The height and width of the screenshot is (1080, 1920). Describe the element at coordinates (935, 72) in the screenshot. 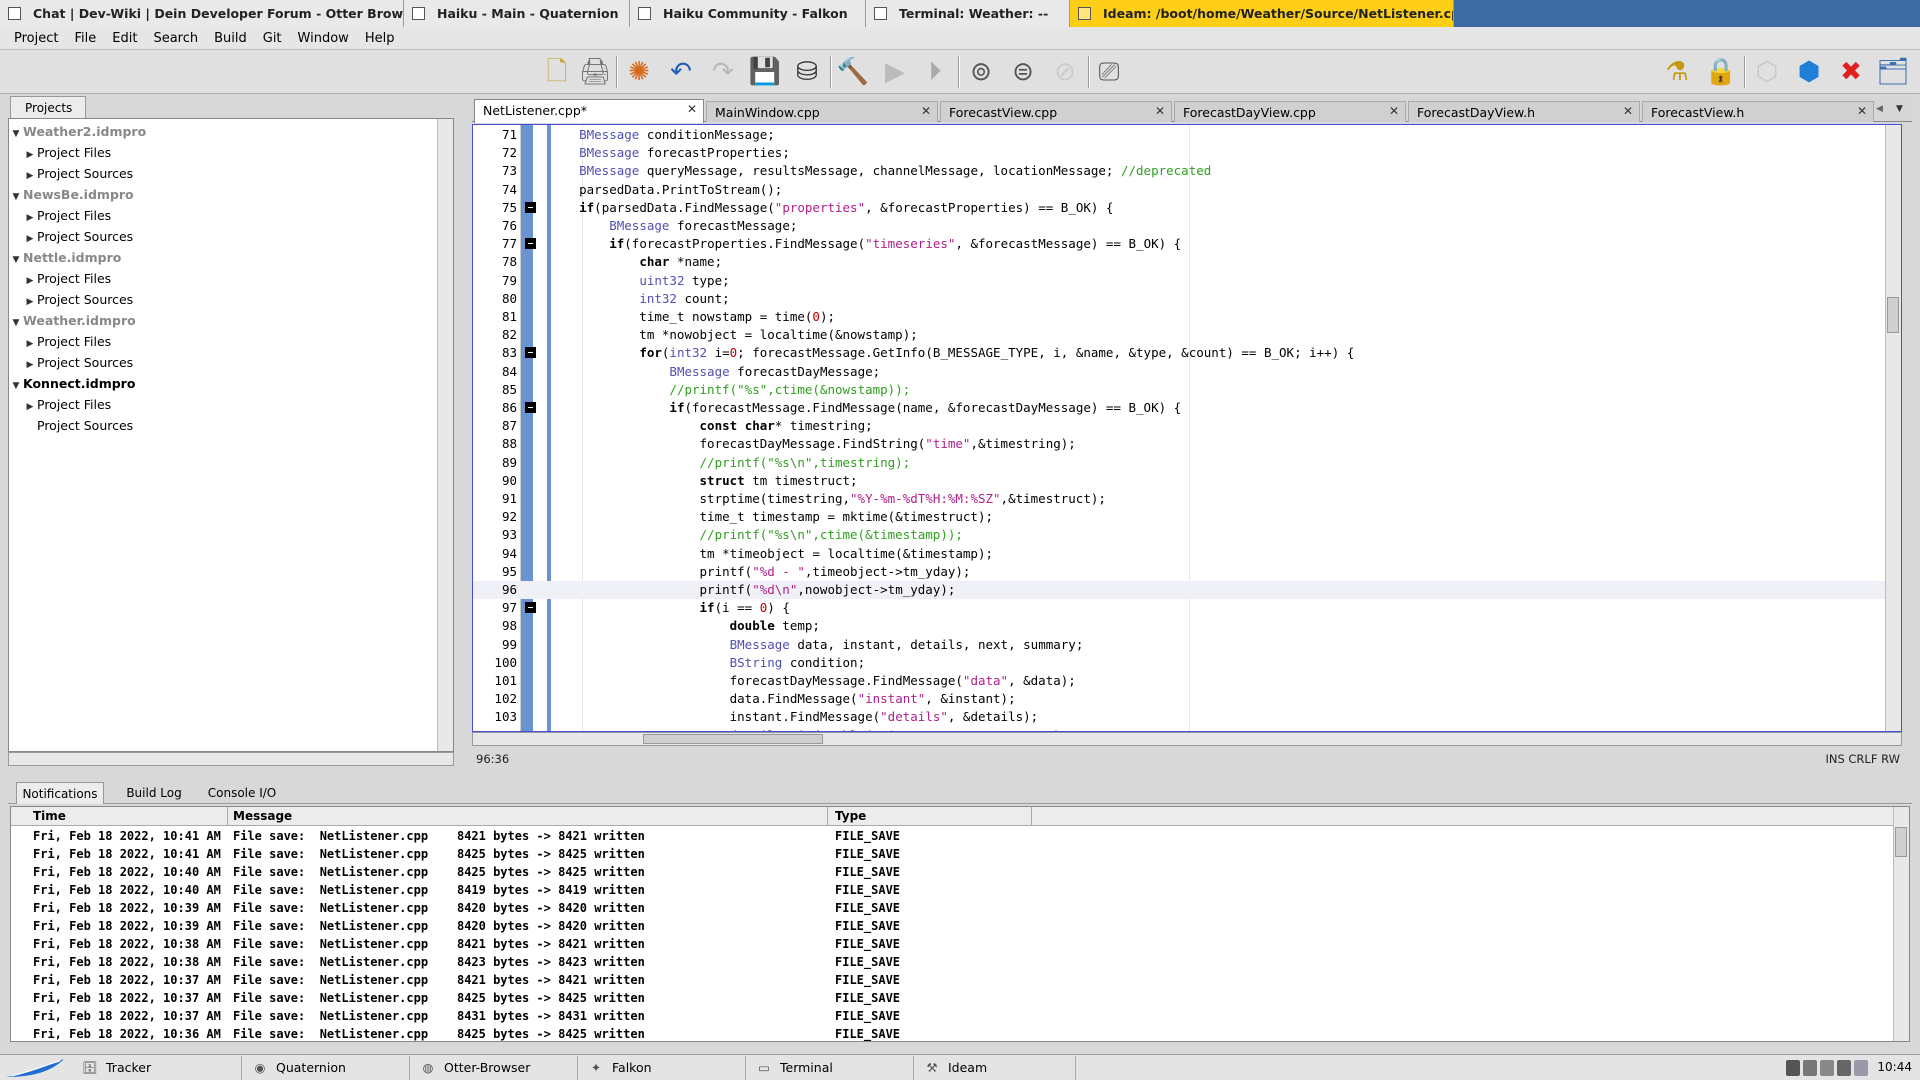

I see `debug-icon: ⏵` at that location.